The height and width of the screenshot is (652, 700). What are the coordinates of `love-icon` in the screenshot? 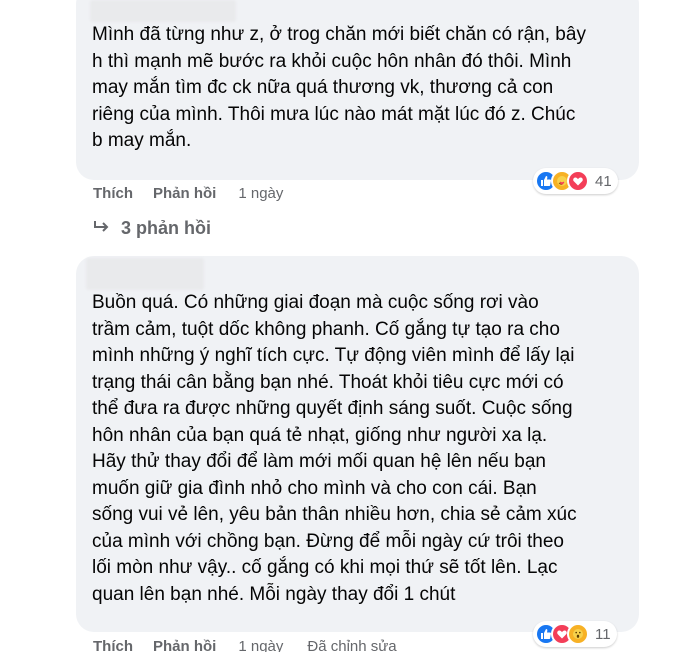 It's located at (578, 181).